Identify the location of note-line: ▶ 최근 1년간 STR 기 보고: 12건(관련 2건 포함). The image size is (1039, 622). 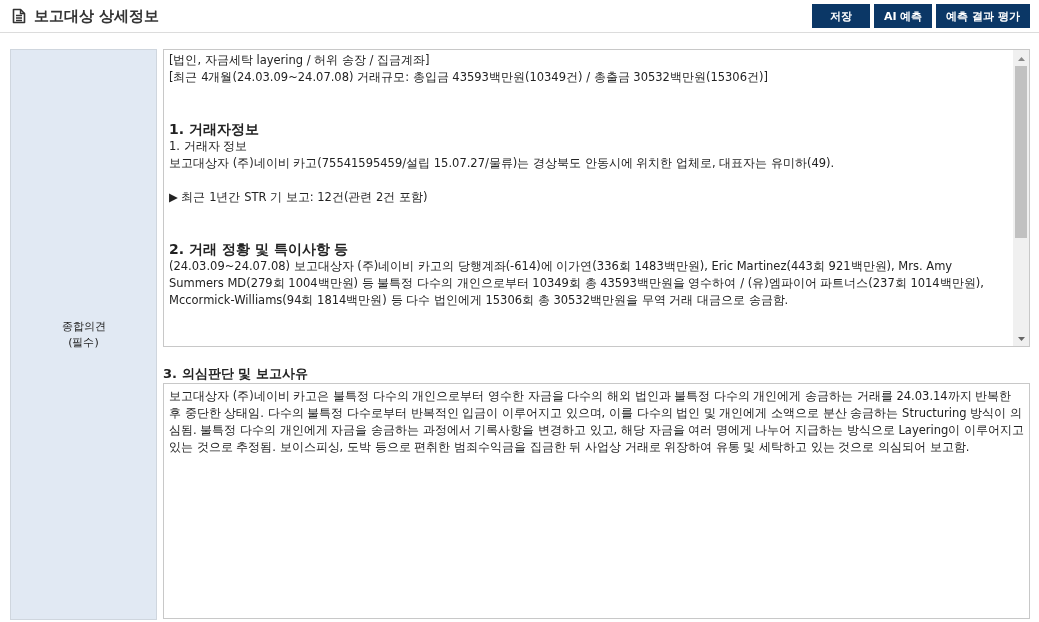
(299, 197).